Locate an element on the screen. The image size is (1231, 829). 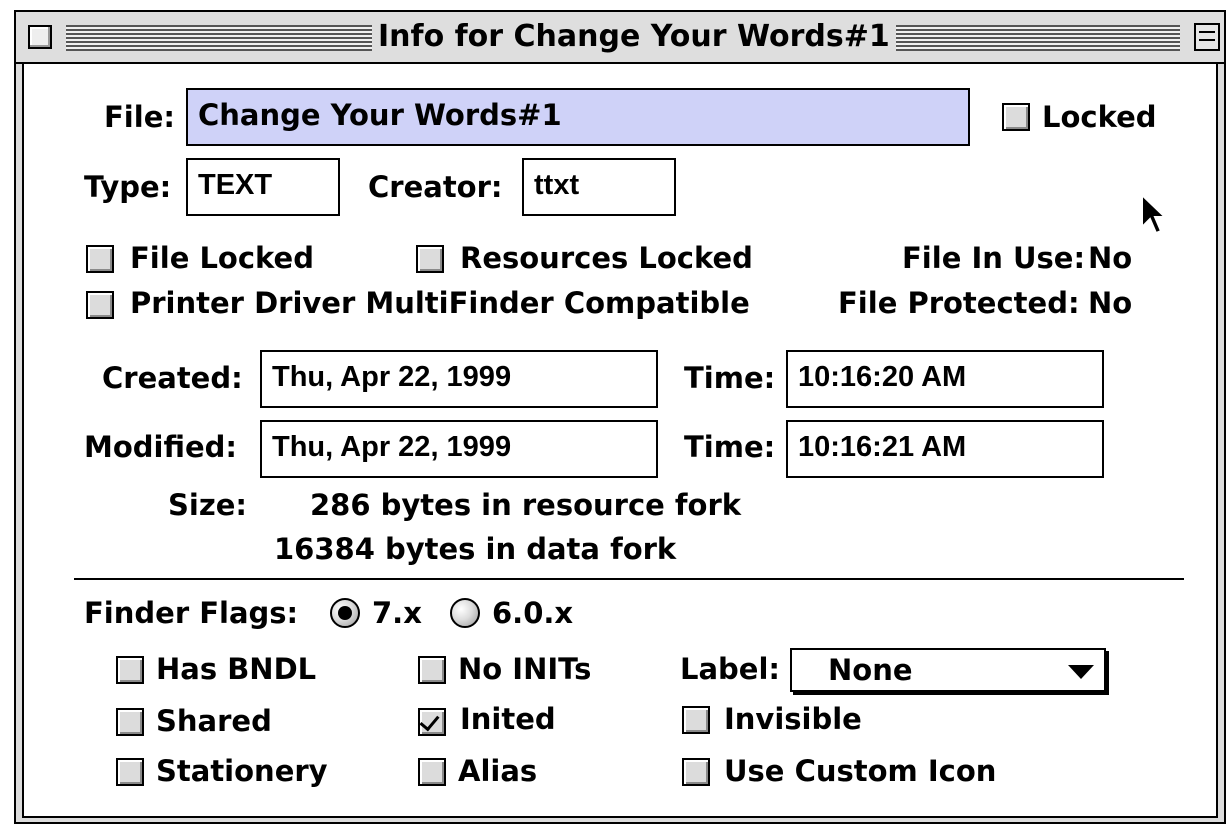
no-inits-label: No INITs is located at coordinates (525, 669).